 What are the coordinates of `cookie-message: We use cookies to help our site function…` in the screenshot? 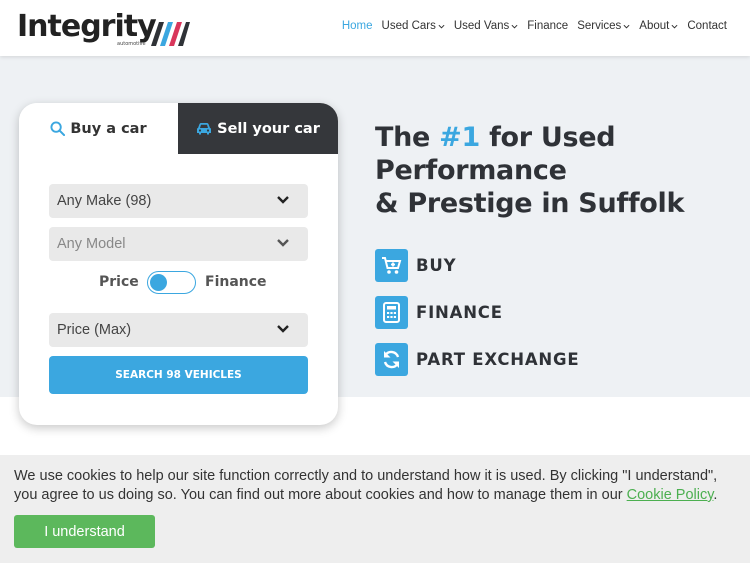 It's located at (376, 486).